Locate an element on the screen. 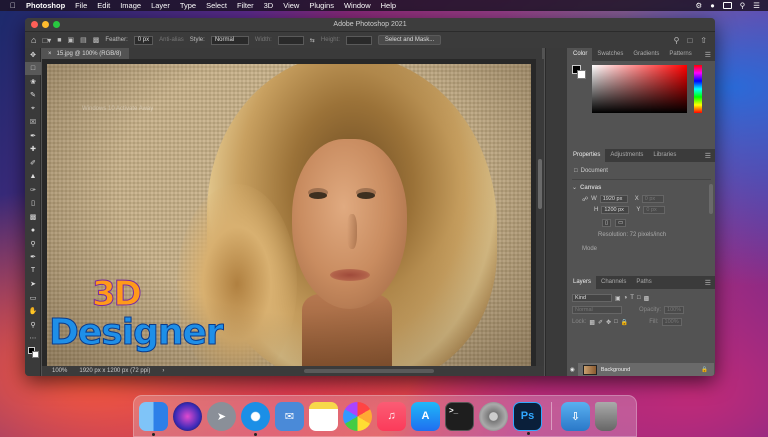  tab-adjustments: Adjustments is located at coordinates (626, 155).